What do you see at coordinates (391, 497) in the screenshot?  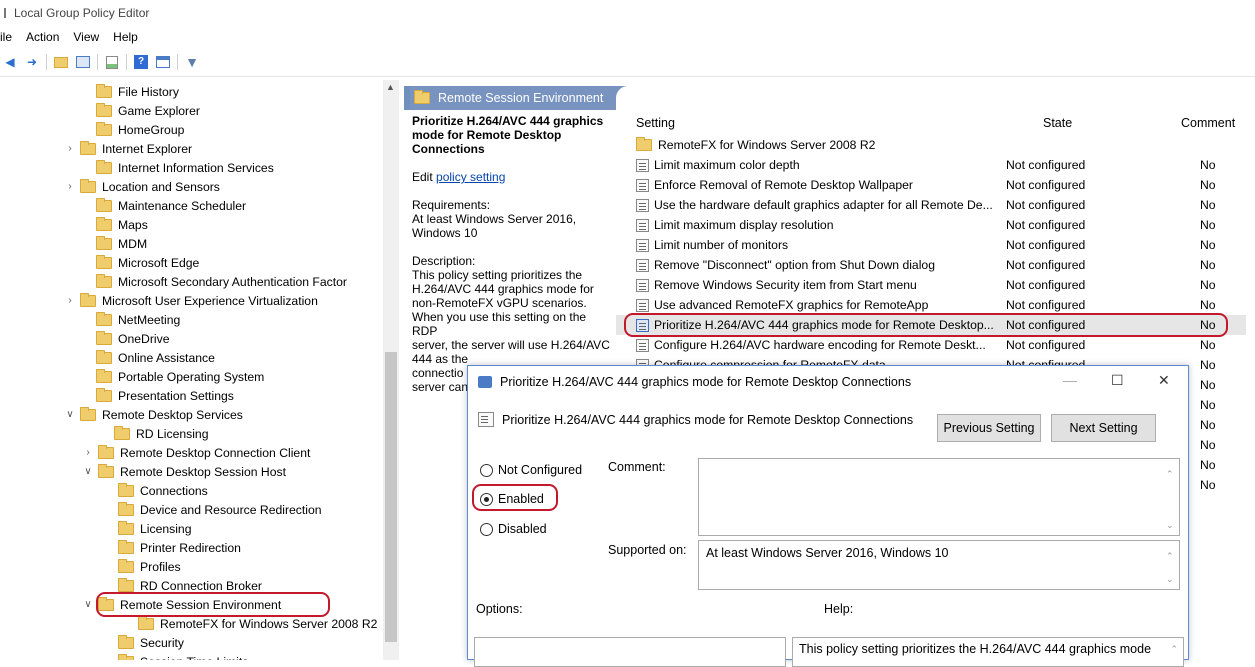 I see `scroll-thumb` at bounding box center [391, 497].